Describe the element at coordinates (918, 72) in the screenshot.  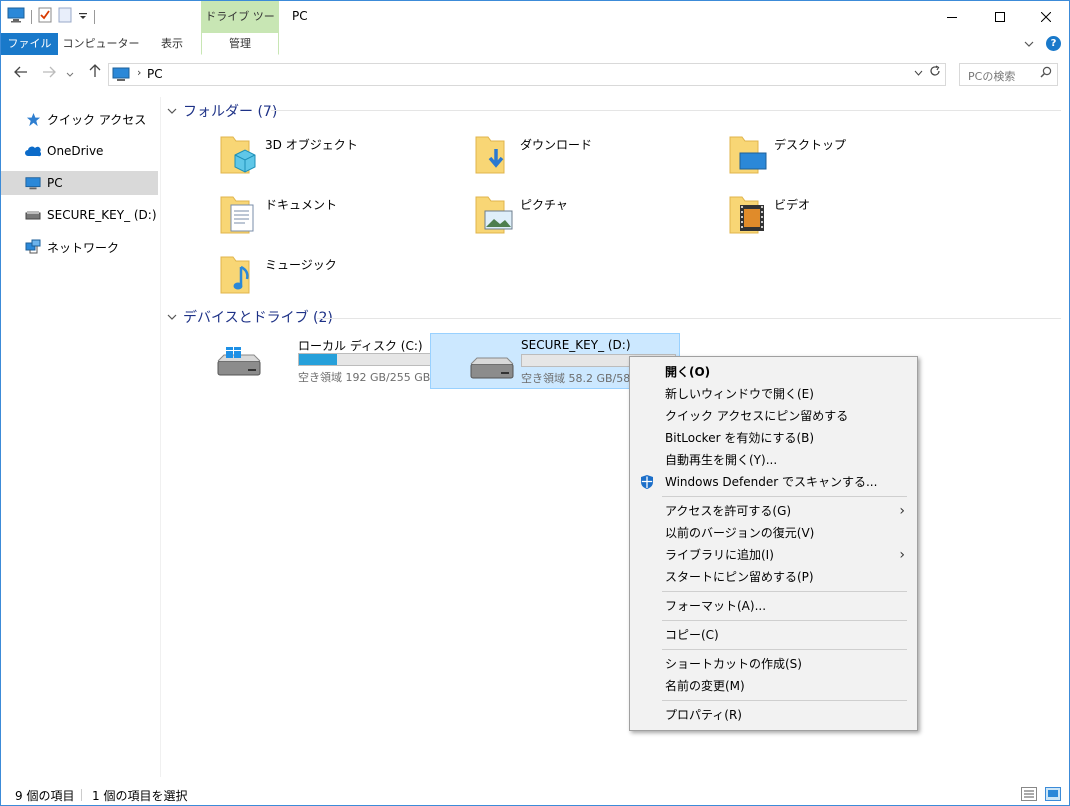
I see `address-dropdown-icon` at that location.